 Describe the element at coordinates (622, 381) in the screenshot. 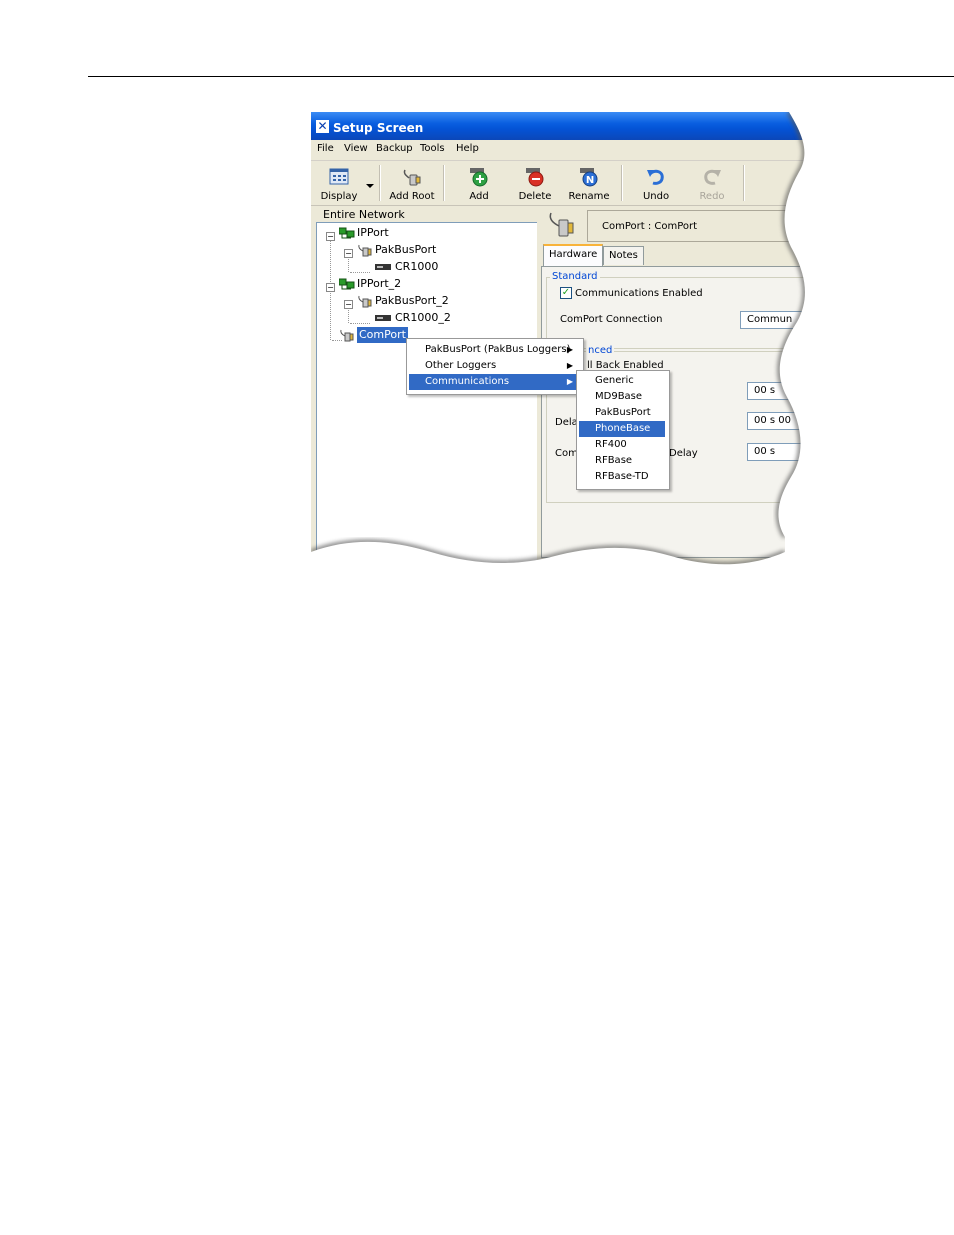

I see `submenu-item-generic: Generic` at that location.